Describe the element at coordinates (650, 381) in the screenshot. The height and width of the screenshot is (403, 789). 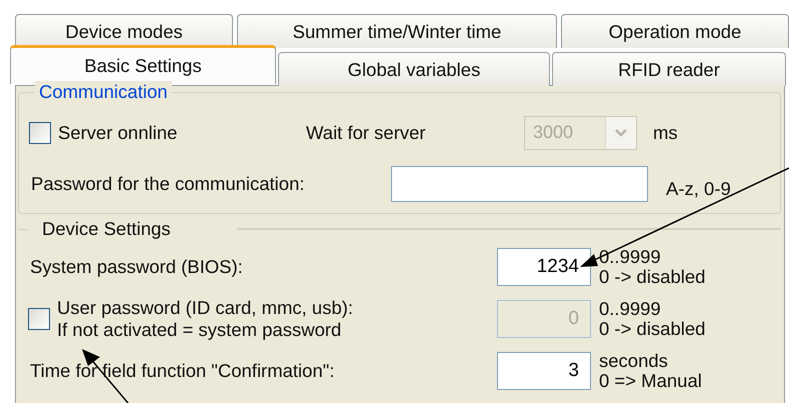
I see `hint-text: 0 => Manual` at that location.